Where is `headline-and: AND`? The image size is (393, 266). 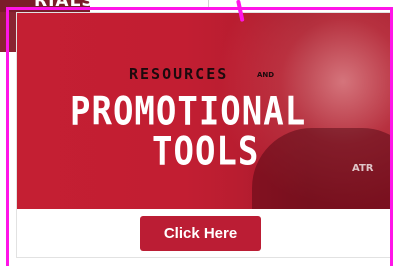 headline-and: AND is located at coordinates (266, 75).